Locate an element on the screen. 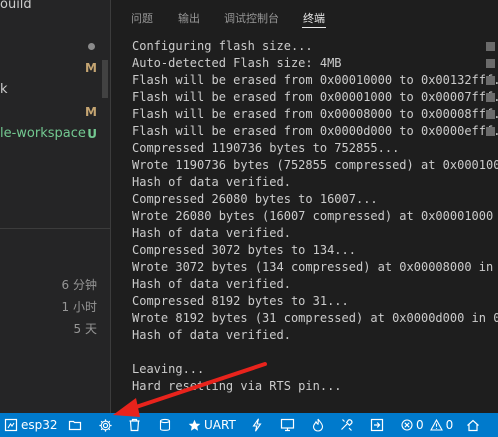 This screenshot has height=437, width=498. sidebar-item-modified-1: M is located at coordinates (55, 68).